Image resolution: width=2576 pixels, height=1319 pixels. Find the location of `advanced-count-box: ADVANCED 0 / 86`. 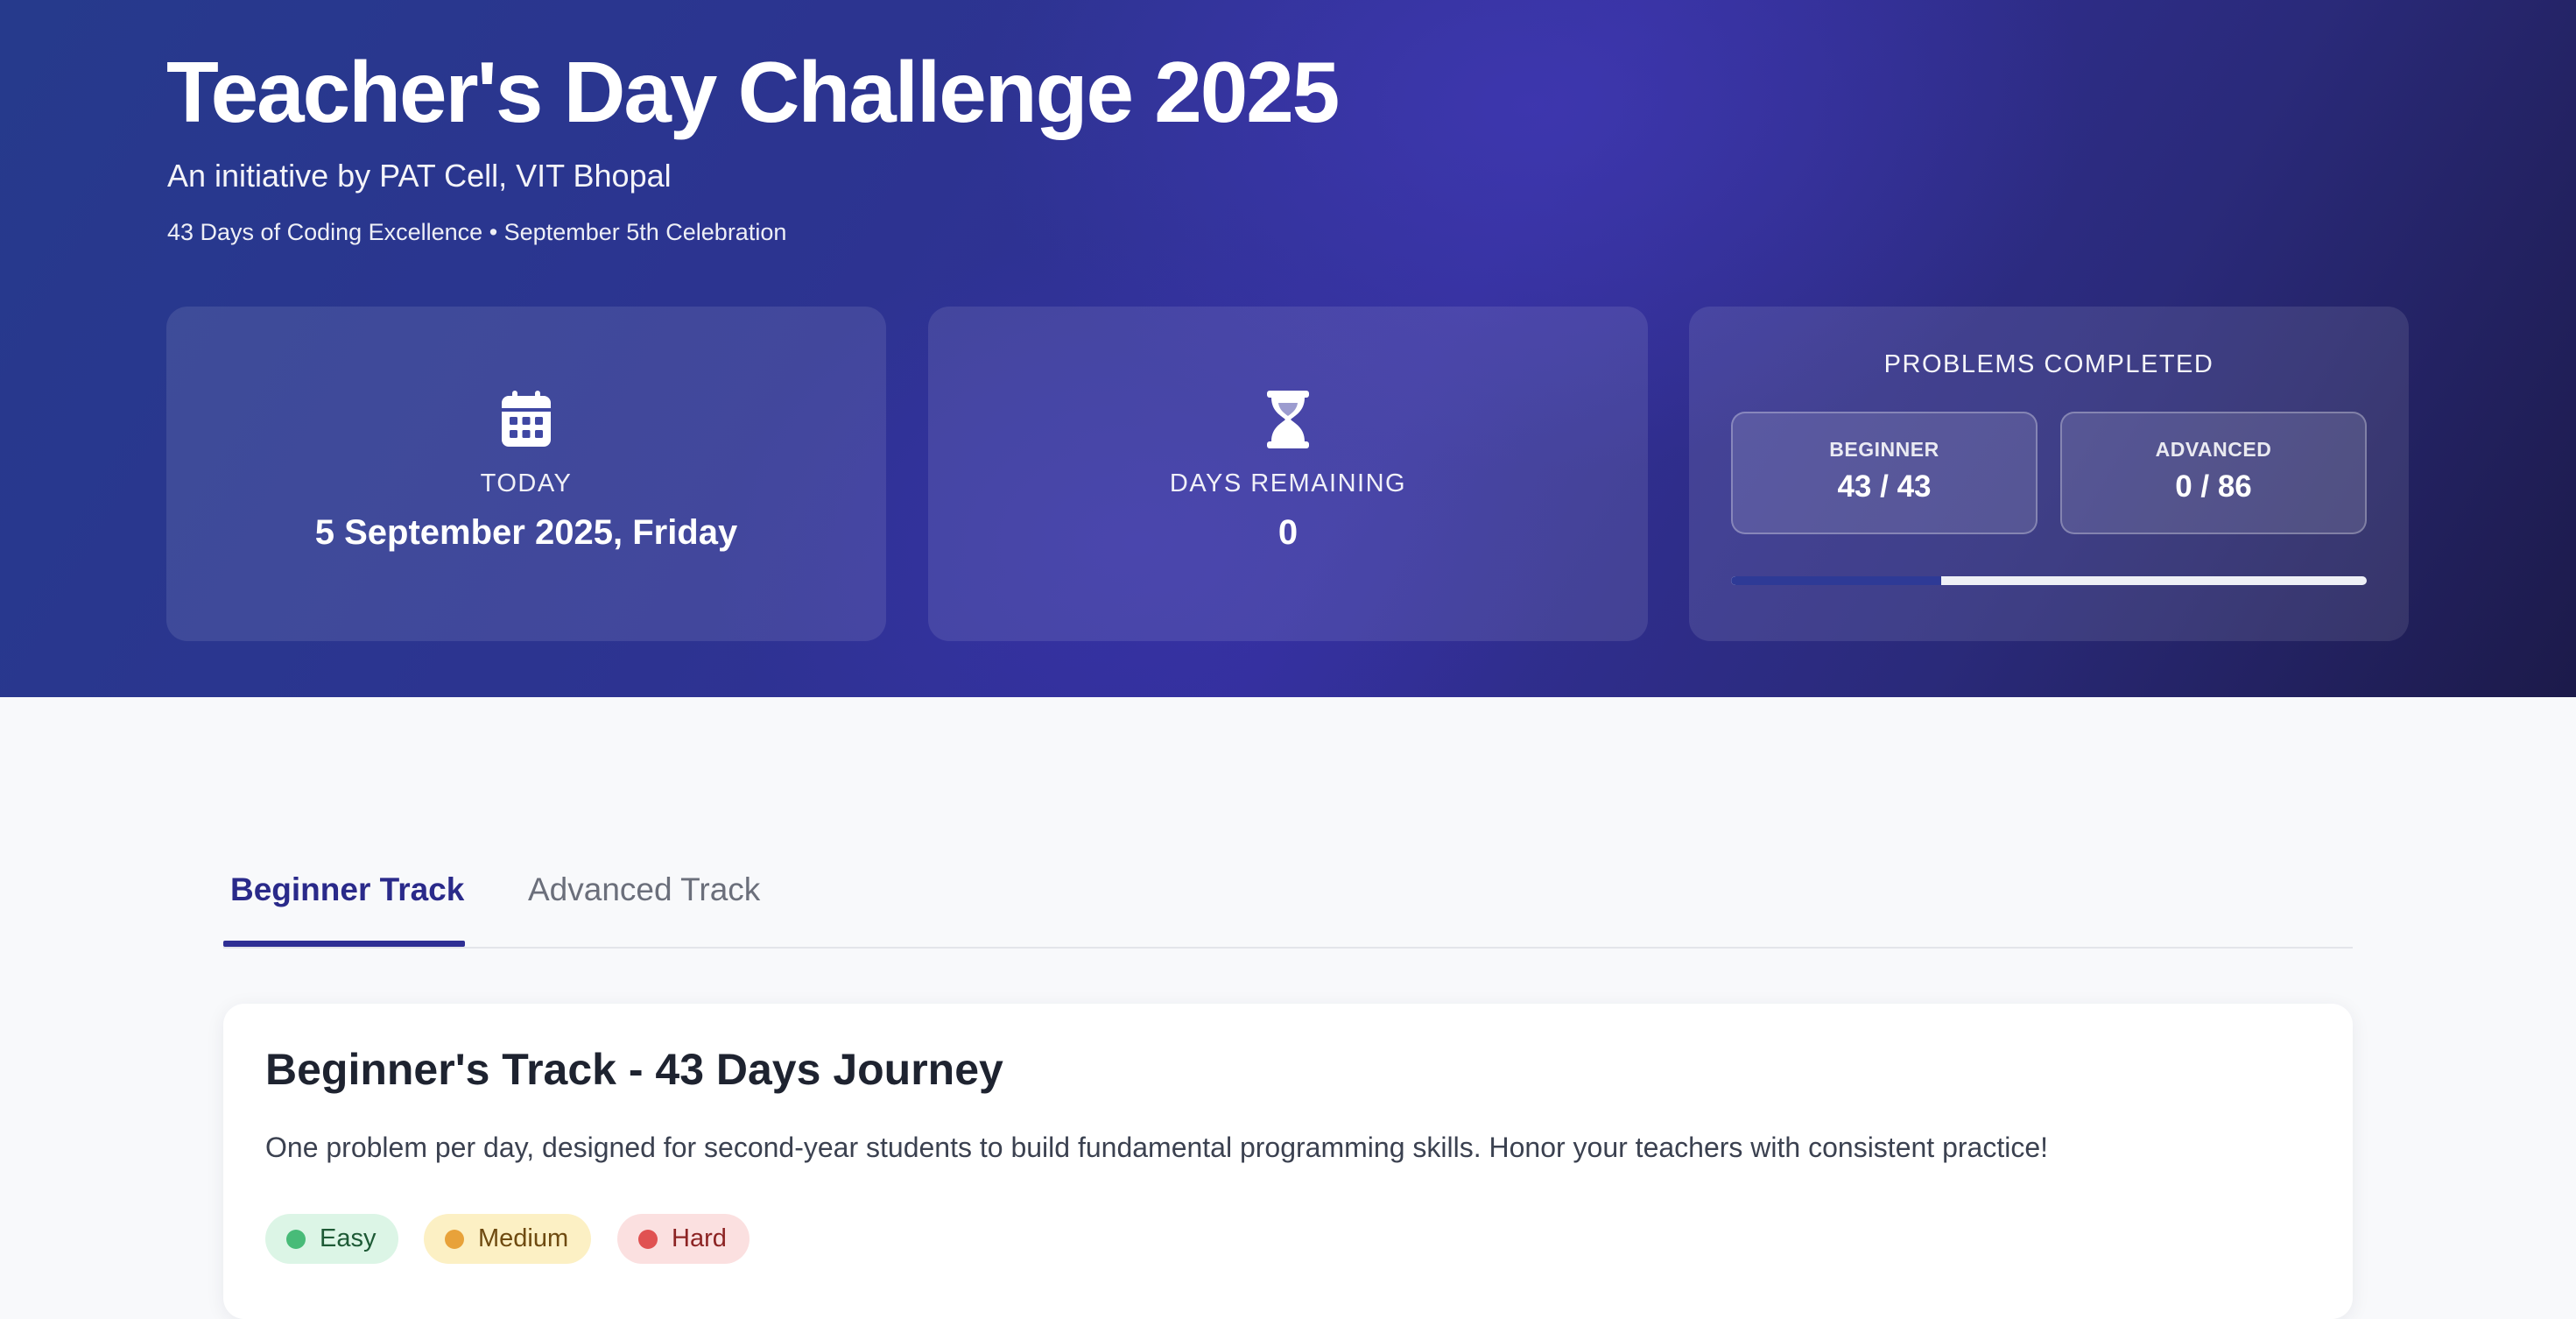

advanced-count-box: ADVANCED 0 / 86 is located at coordinates (2213, 473).